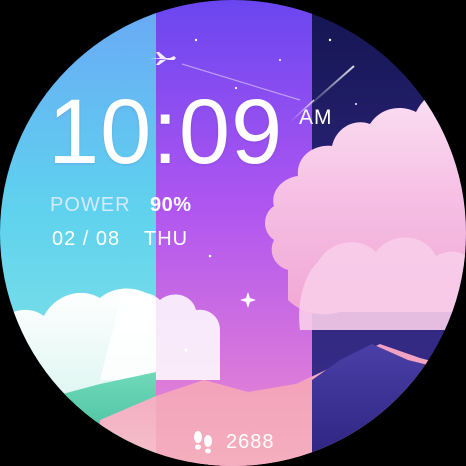  What do you see at coordinates (90, 205) in the screenshot?
I see `power-label: POWER` at bounding box center [90, 205].